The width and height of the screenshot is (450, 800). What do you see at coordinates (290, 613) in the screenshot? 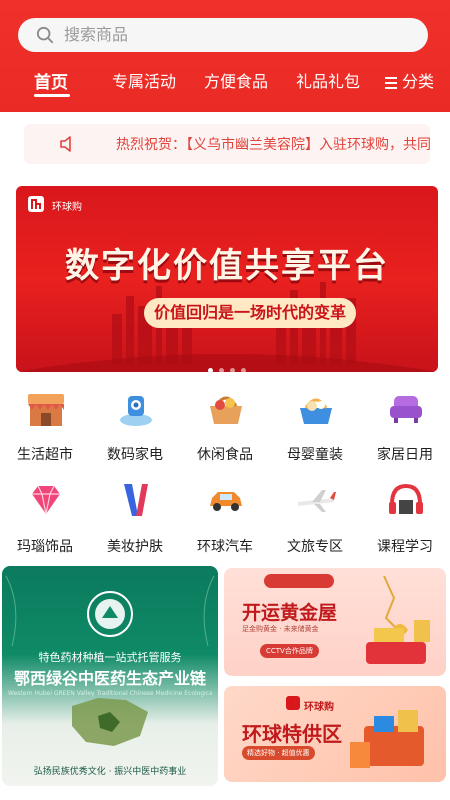
I see `gold-house-title: 开运黄金屋` at bounding box center [290, 613].